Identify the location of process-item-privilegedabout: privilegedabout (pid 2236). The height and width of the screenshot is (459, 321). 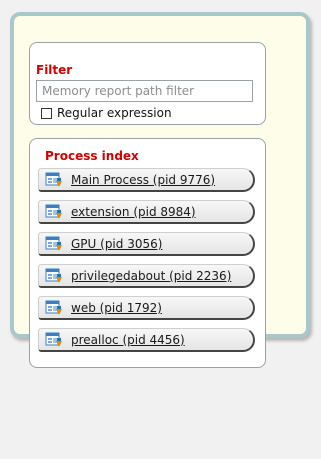
(146, 276).